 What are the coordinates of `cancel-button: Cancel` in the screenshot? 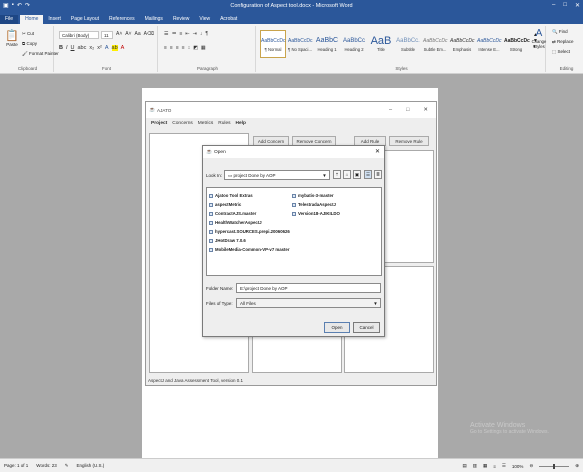 It's located at (366, 327).